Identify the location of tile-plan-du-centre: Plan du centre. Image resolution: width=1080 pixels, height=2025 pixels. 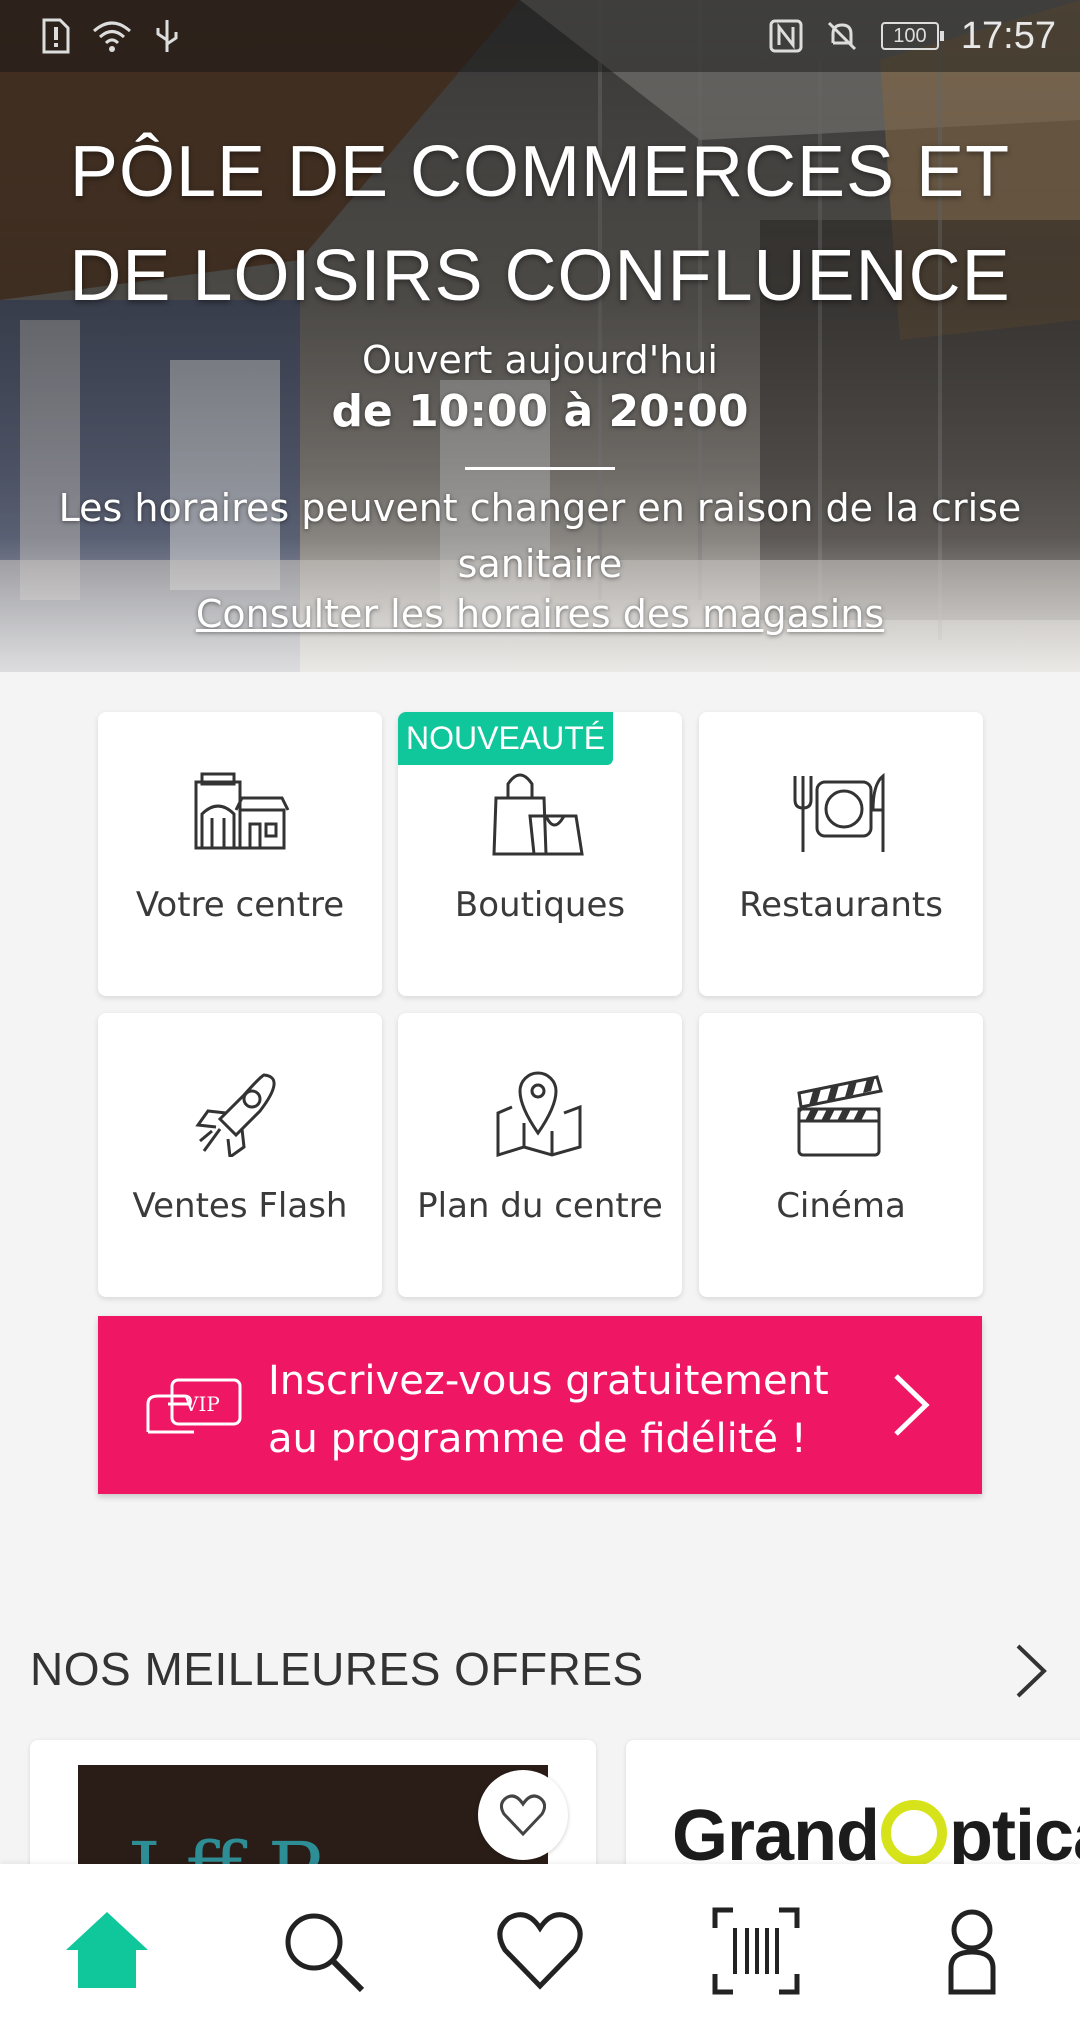
(540, 1155).